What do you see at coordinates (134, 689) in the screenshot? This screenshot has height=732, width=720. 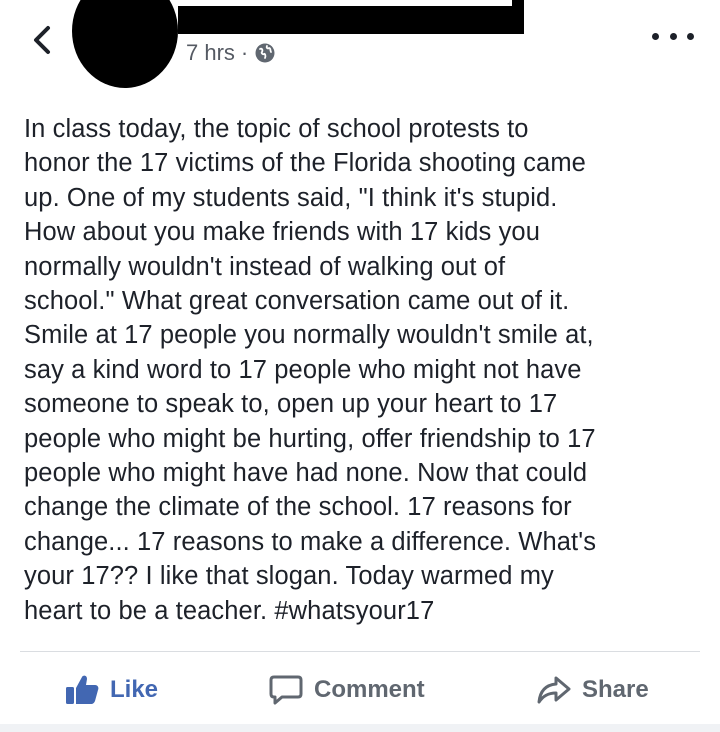 I see `like-label: Like` at bounding box center [134, 689].